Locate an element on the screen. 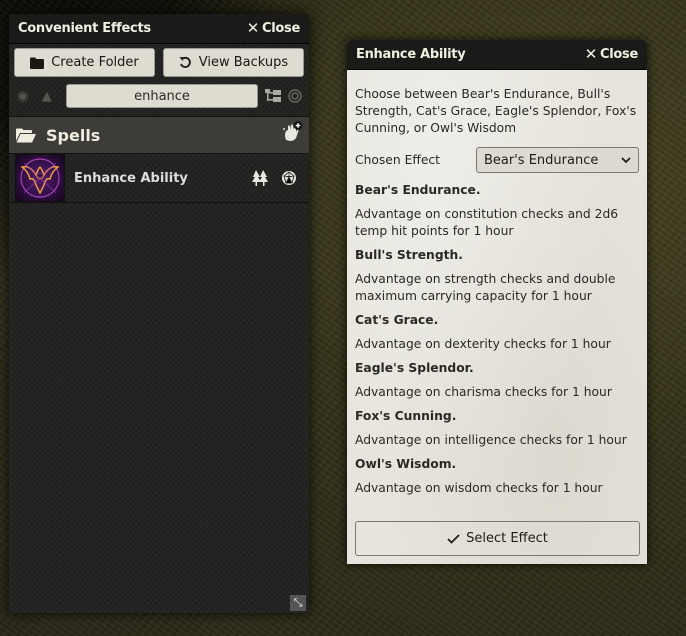 This screenshot has width=686, height=636. option-title: Eagle's Splendor. is located at coordinates (414, 368).